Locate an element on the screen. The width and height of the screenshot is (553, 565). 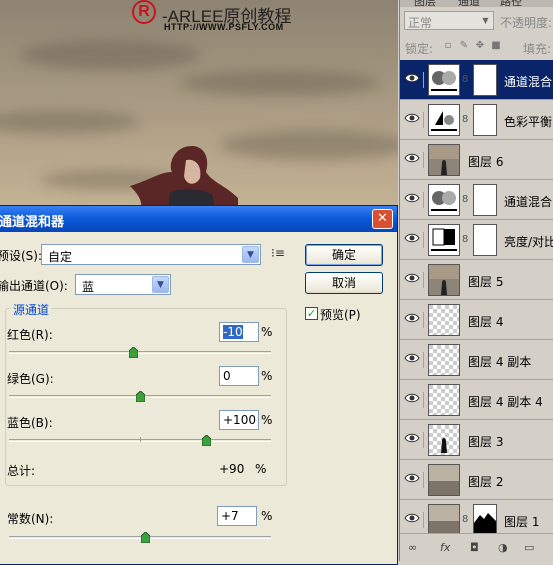
green-value-input: 0 is located at coordinates (239, 376).